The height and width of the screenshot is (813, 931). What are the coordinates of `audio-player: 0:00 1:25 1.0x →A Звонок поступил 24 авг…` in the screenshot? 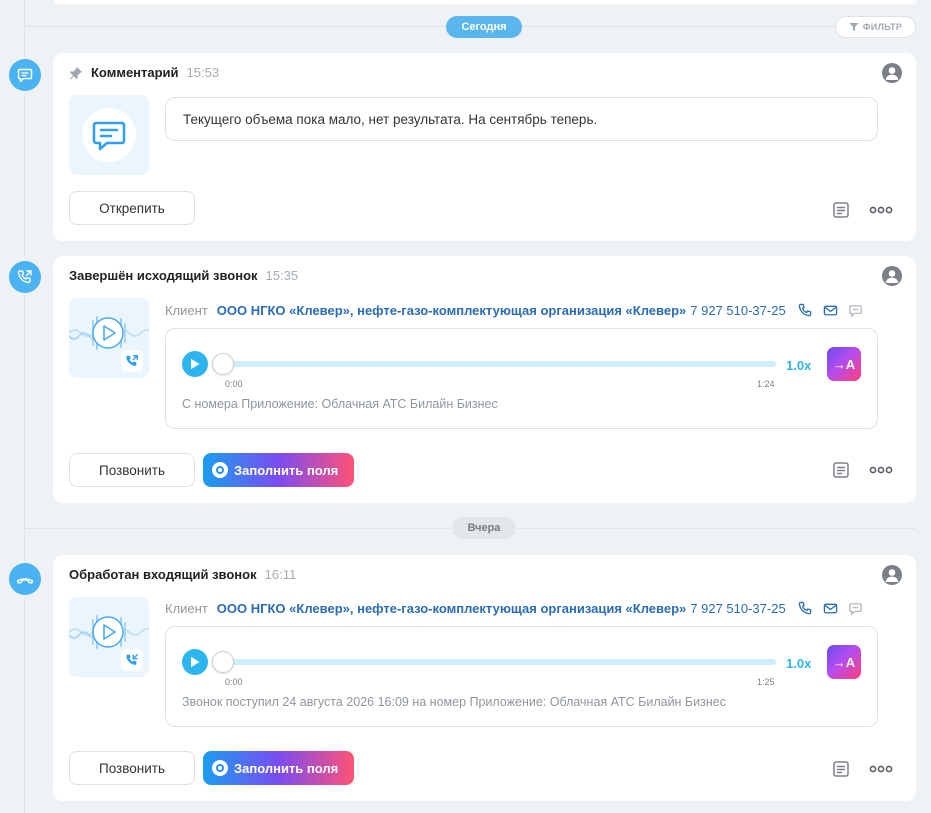 It's located at (521, 676).